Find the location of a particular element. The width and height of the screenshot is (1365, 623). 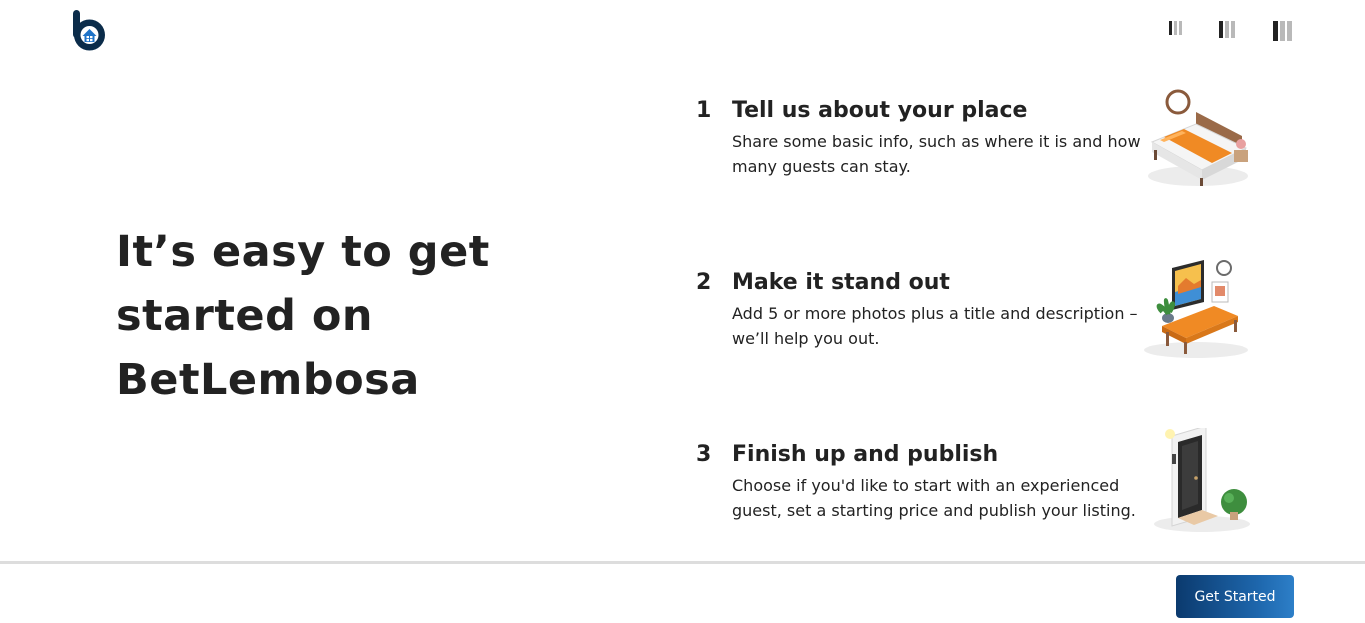

step-title: Tell us about your place is located at coordinates (880, 110).